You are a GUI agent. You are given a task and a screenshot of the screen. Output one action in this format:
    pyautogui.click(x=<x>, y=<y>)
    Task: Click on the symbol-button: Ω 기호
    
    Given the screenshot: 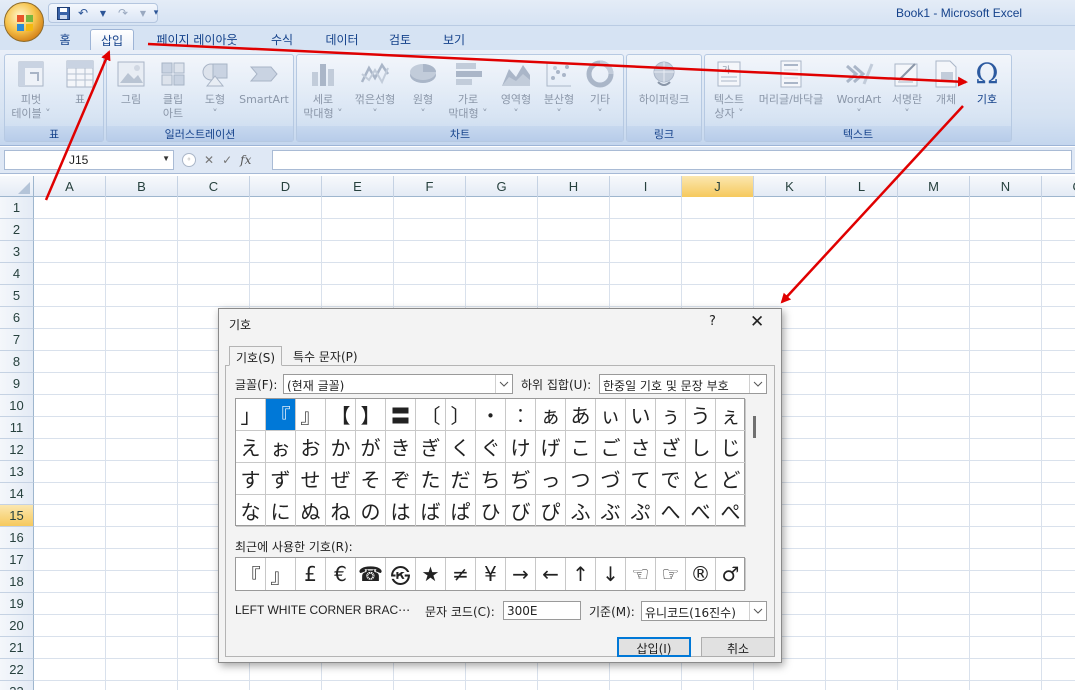 What is the action you would take?
    pyautogui.click(x=987, y=83)
    